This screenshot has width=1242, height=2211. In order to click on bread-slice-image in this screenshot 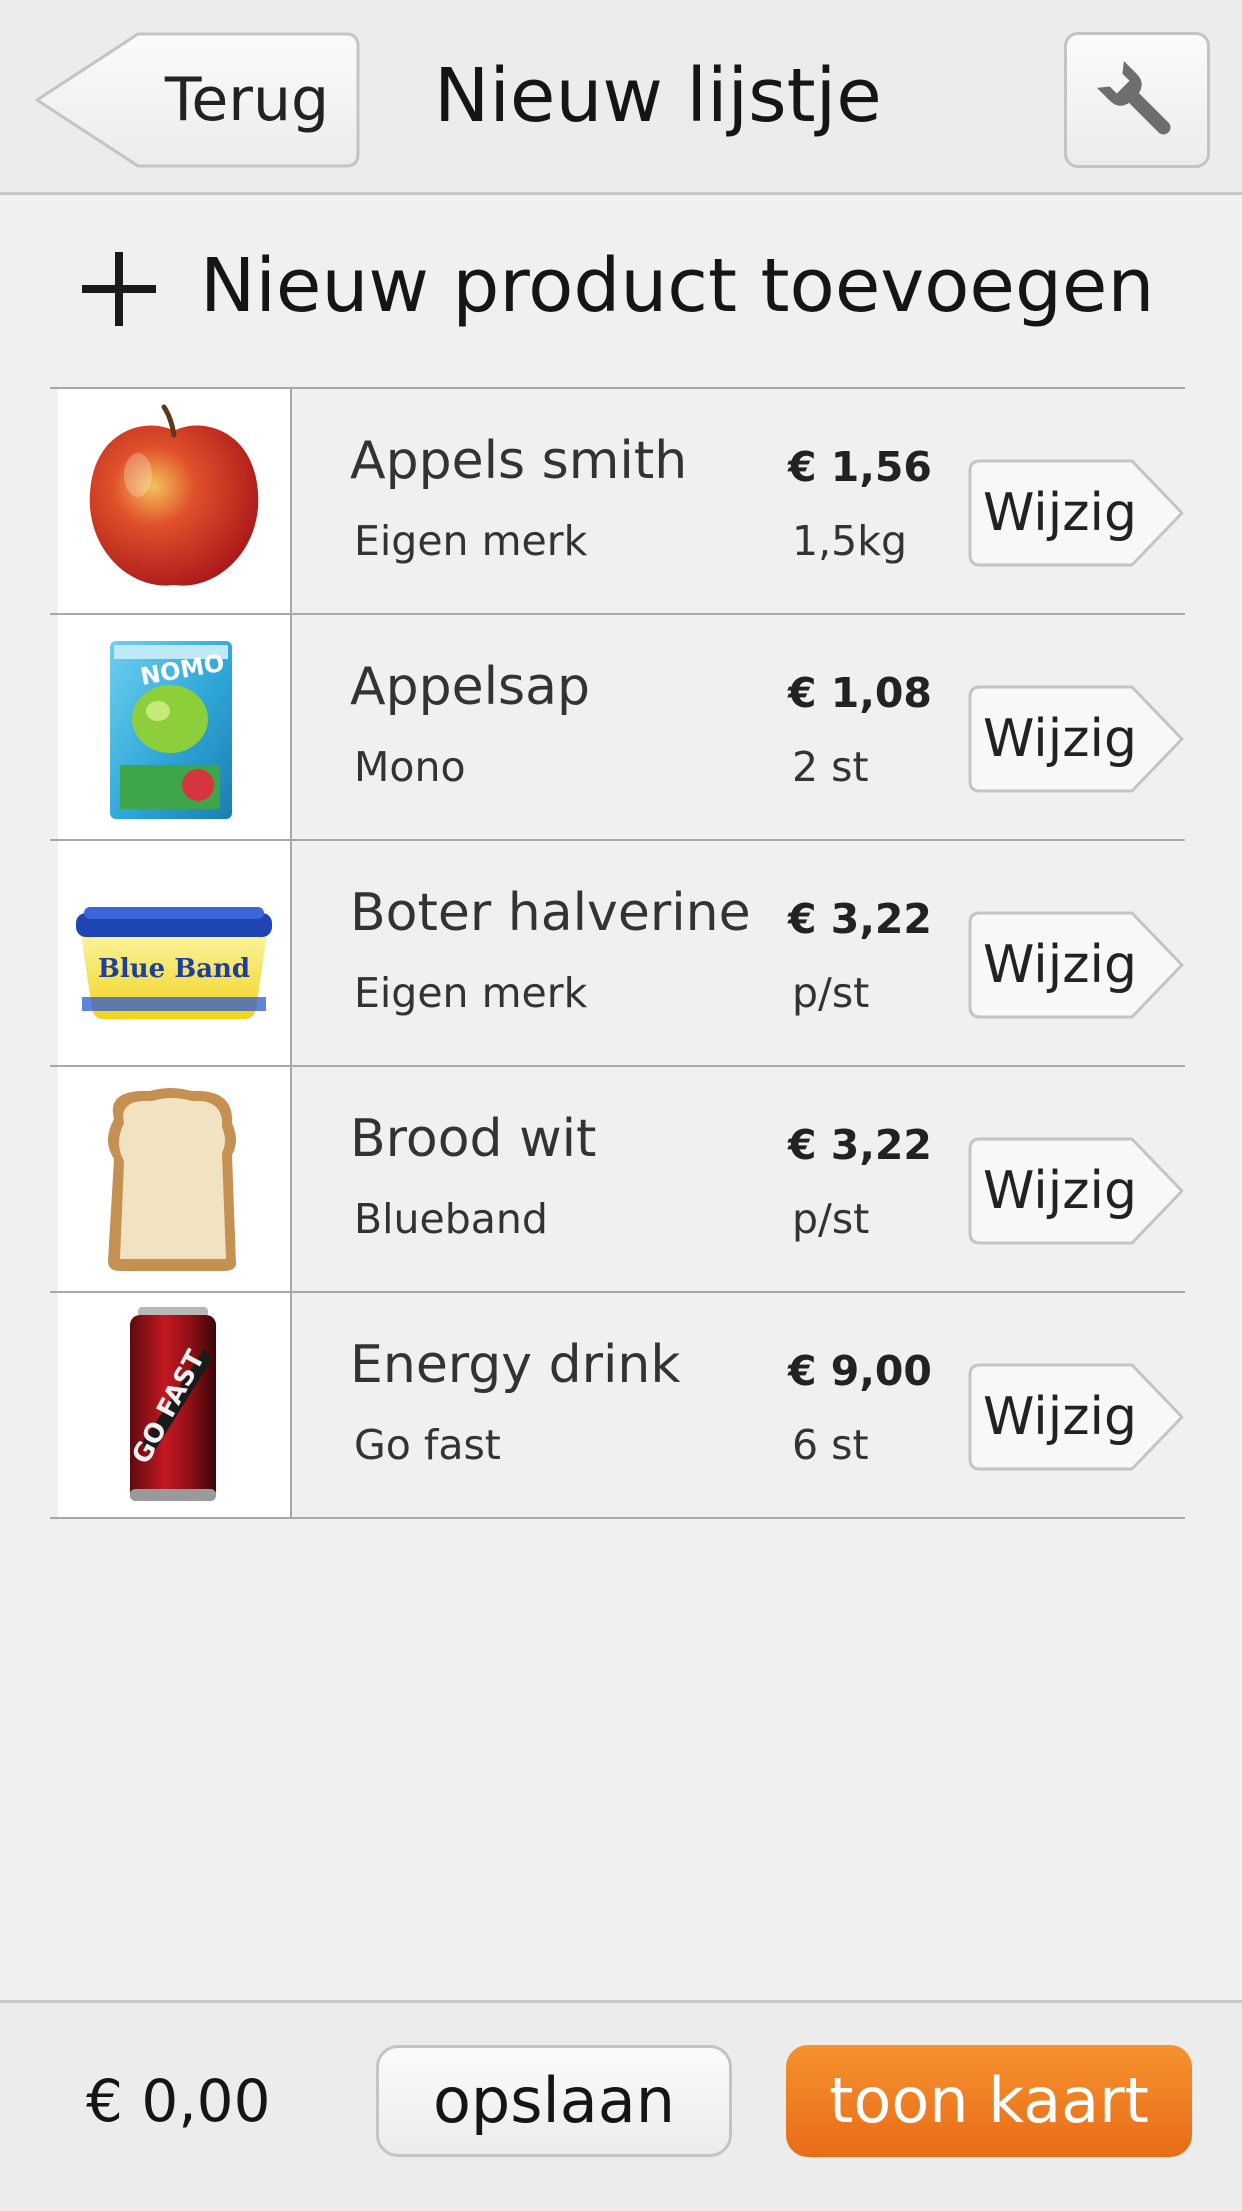, I will do `click(172, 1179)`.